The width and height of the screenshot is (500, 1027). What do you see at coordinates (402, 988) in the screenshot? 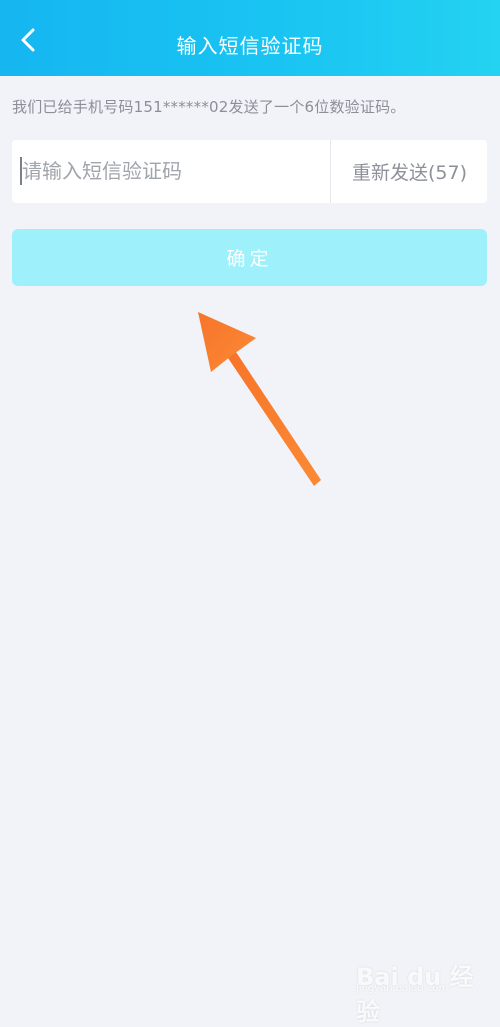
I see `watermark-url: jingyan.baidu.com` at bounding box center [402, 988].